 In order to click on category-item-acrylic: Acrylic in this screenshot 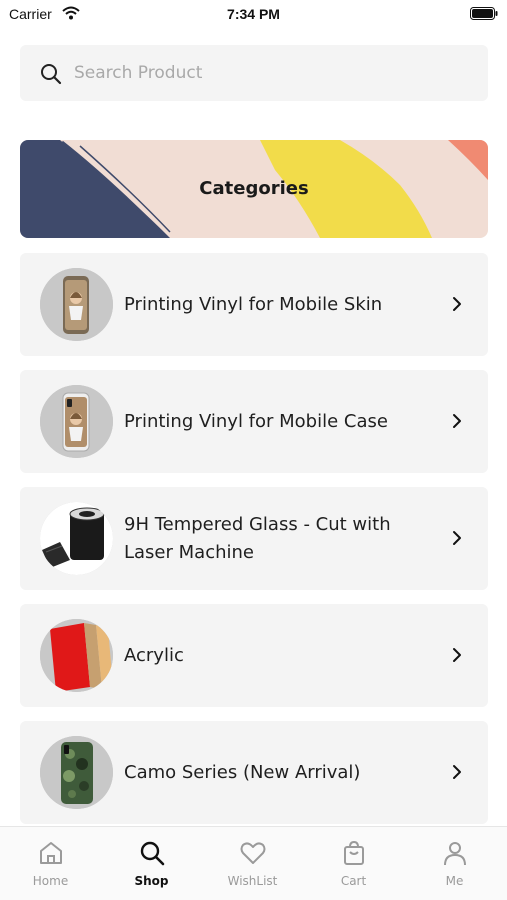, I will do `click(254, 655)`.